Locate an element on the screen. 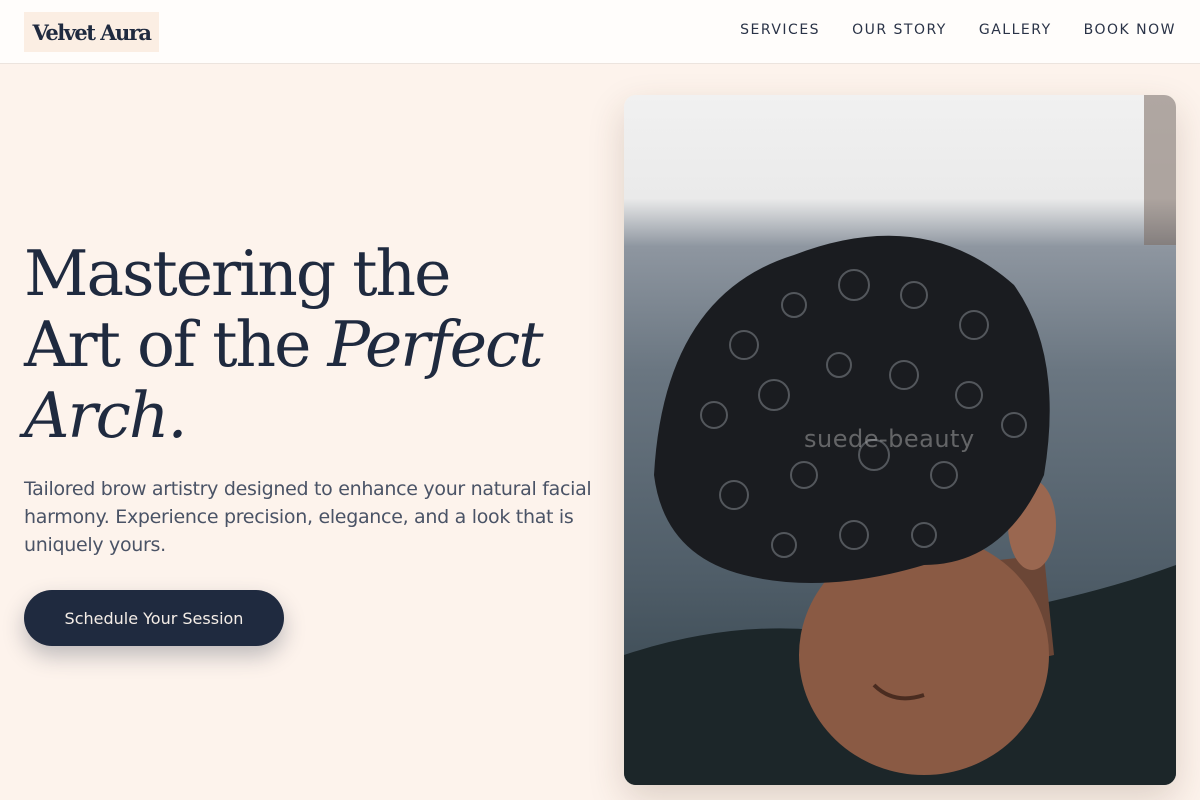 Image resolution: width=1200 pixels, height=800 pixels. hero-title: Mastering the Art of the Perfect Arch. is located at coordinates (314, 344).